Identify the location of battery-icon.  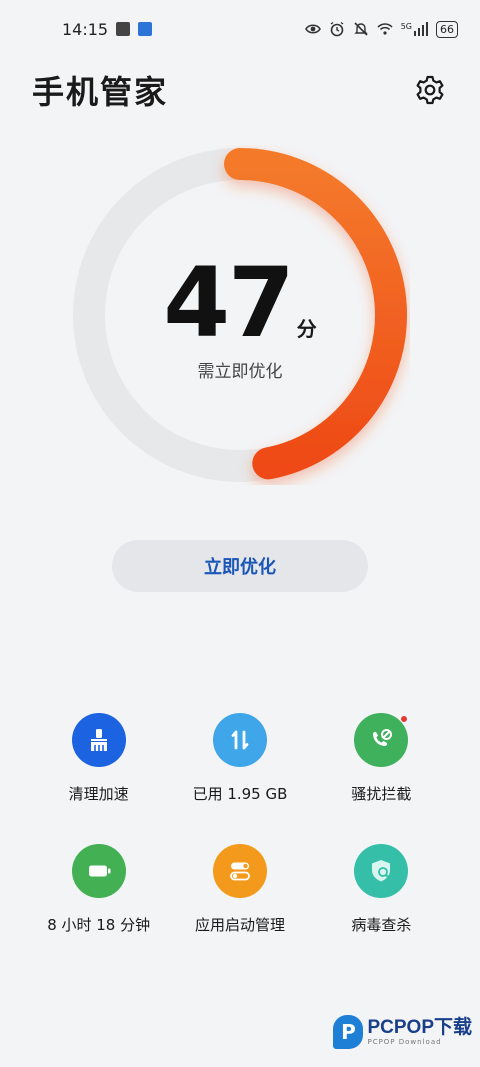
(99, 871).